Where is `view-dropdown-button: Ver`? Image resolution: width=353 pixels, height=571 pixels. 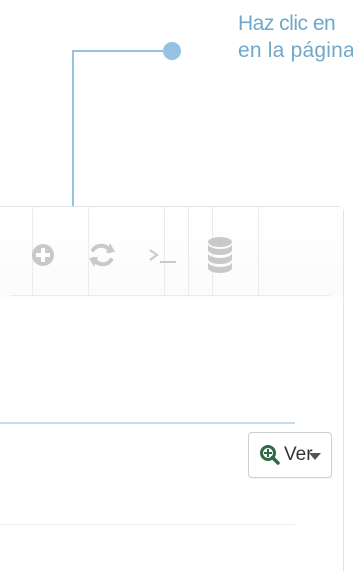 view-dropdown-button: Ver is located at coordinates (290, 455).